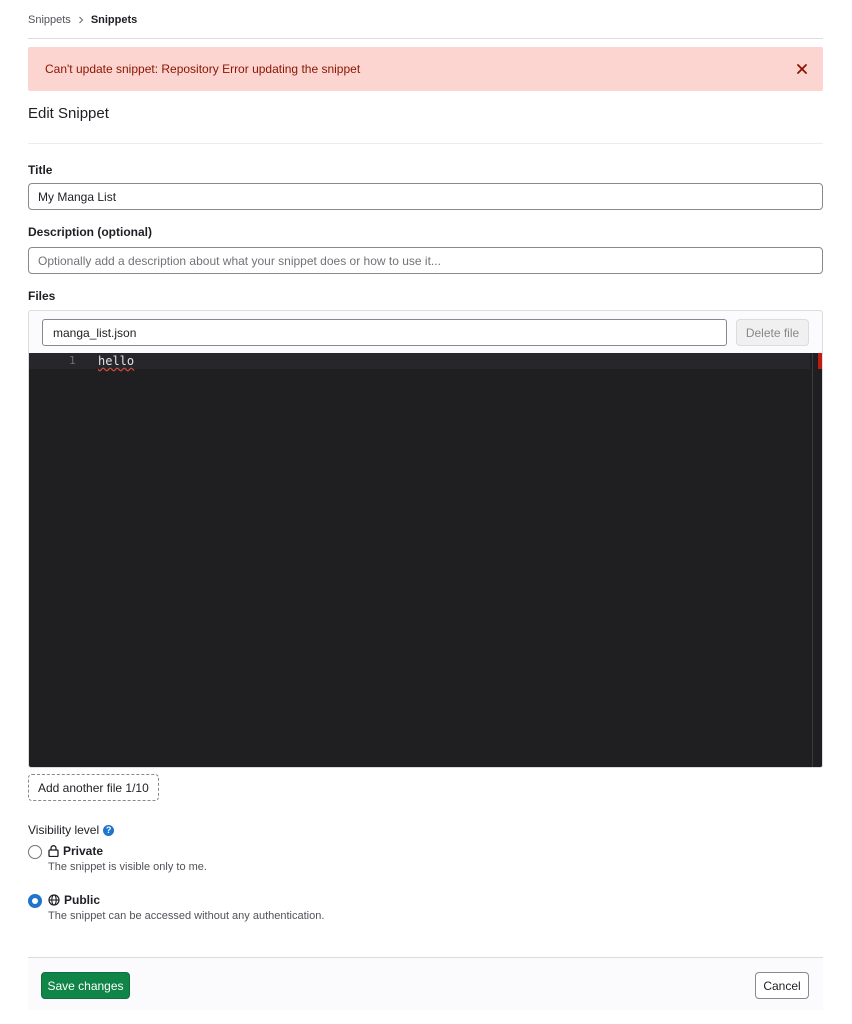 This screenshot has height=1024, width=852. Describe the element at coordinates (109, 830) in the screenshot. I see `question-icon: ?` at that location.